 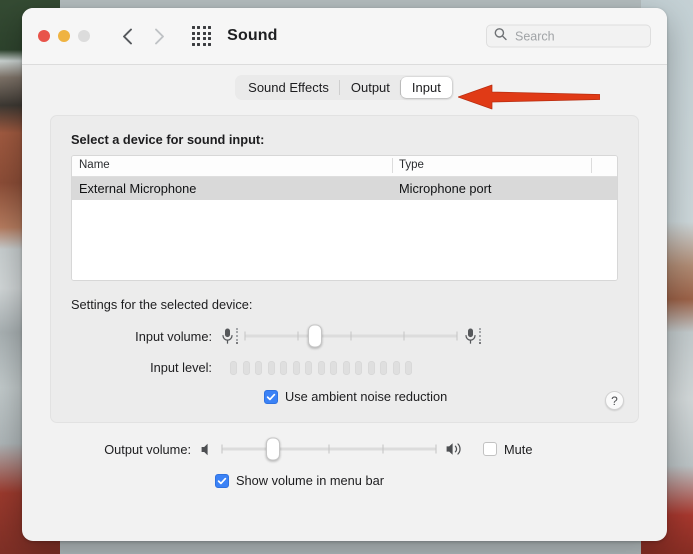 What do you see at coordinates (614, 400) in the screenshot?
I see `help-button: ?` at bounding box center [614, 400].